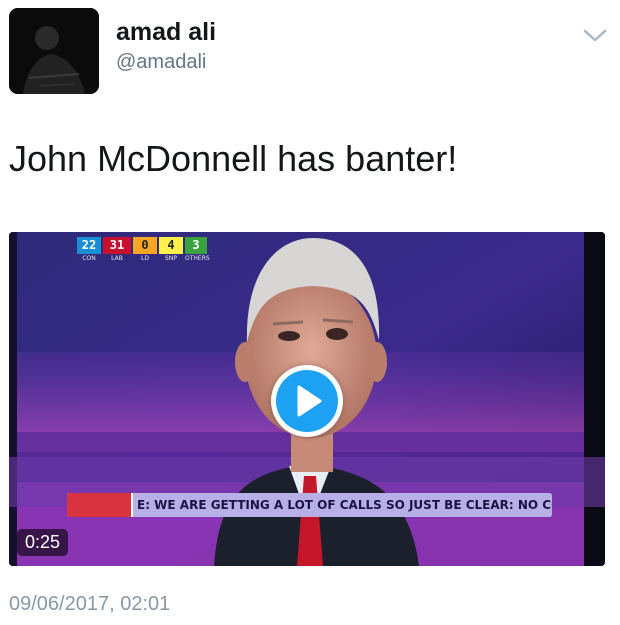 The height and width of the screenshot is (625, 620). I want to click on score-ld: 0, so click(145, 245).